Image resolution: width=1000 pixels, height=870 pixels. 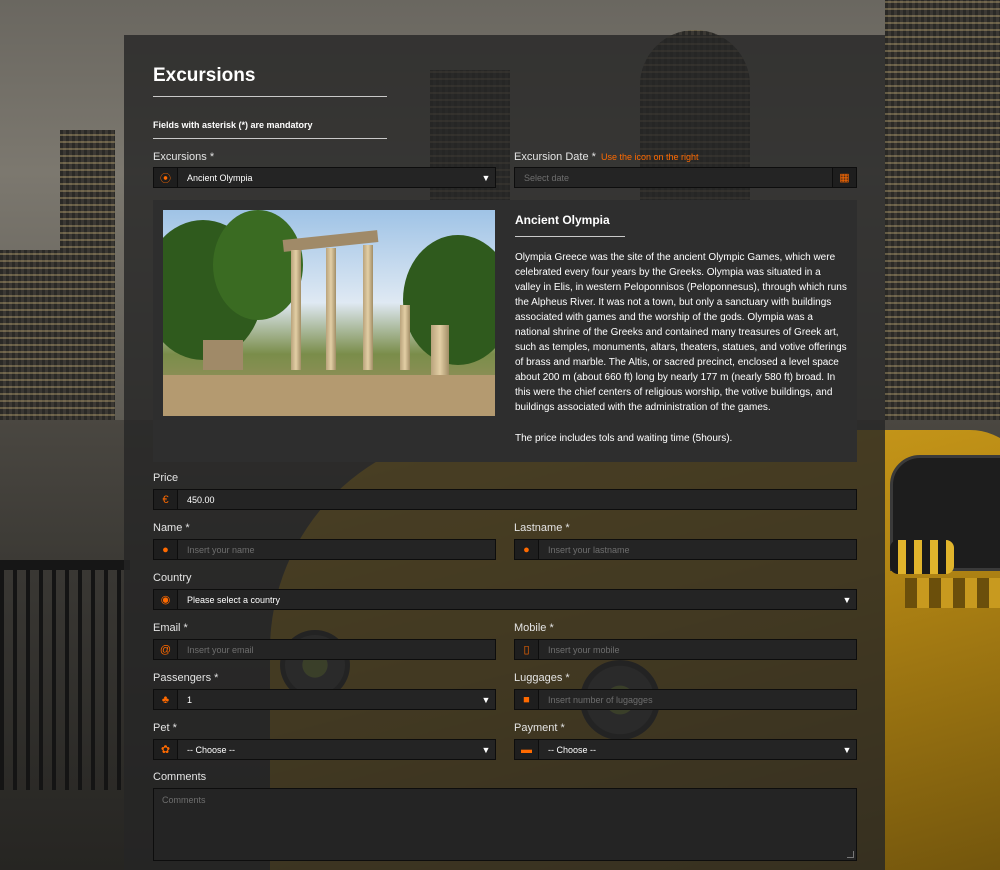 What do you see at coordinates (527, 699) in the screenshot?
I see `suitcase-icon: ■` at bounding box center [527, 699].